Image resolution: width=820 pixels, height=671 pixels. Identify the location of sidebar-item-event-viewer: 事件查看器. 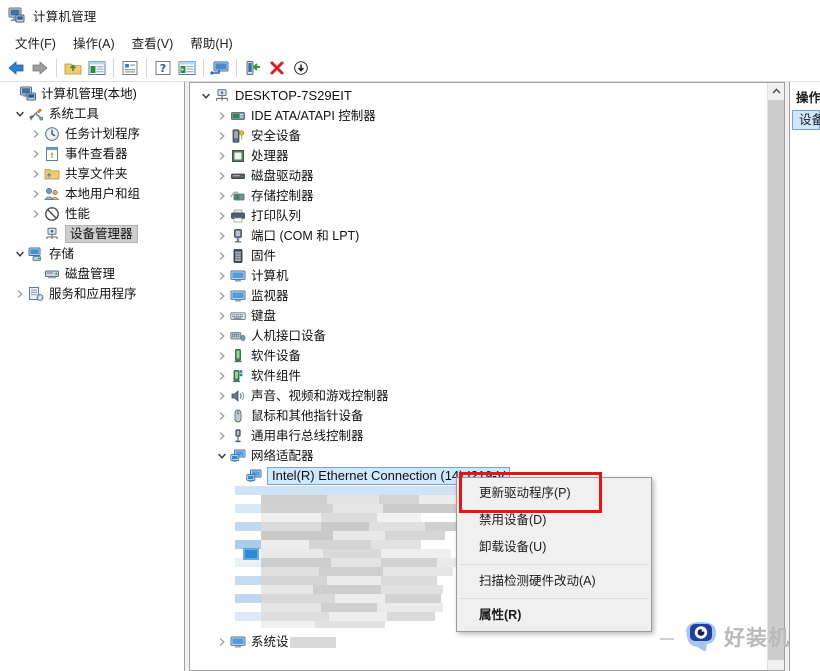
(92, 154).